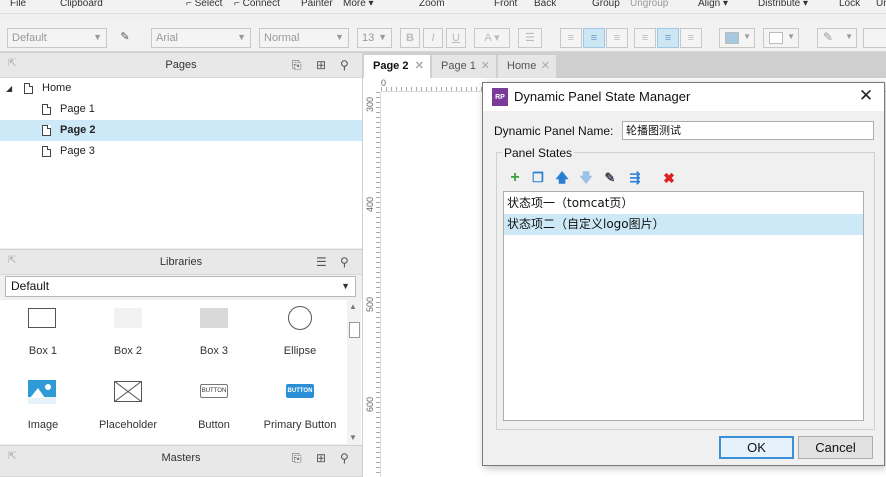 The height and width of the screenshot is (477, 886). Describe the element at coordinates (433, 38) in the screenshot. I see `italic-button: I` at that location.